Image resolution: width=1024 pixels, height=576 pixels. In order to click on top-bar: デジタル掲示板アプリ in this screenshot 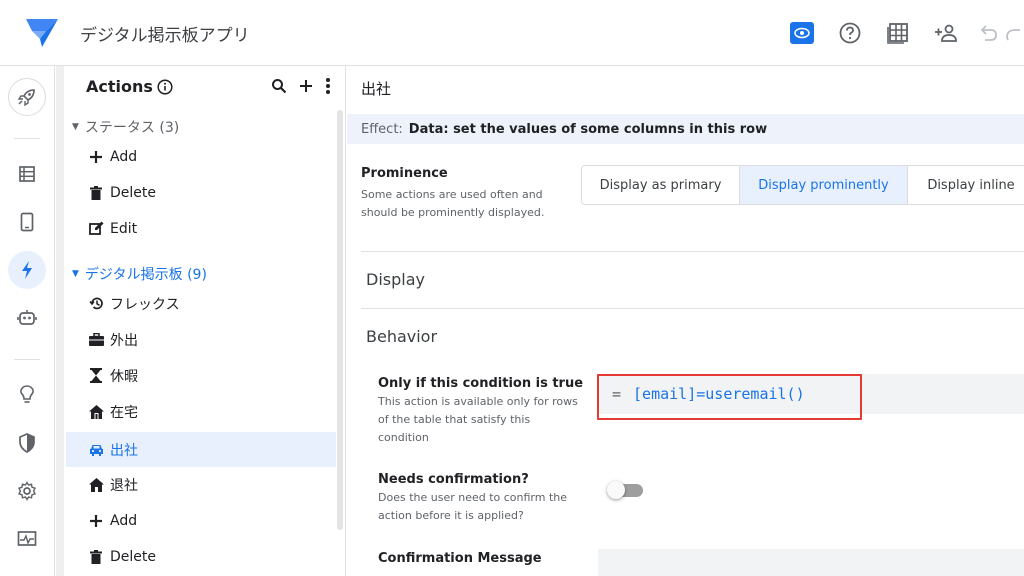, I will do `click(512, 33)`.